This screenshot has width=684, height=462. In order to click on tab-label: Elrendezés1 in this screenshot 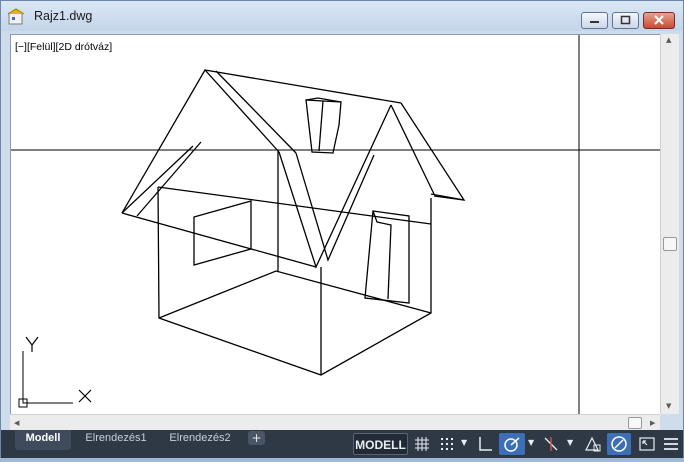, I will do `click(116, 438)`.